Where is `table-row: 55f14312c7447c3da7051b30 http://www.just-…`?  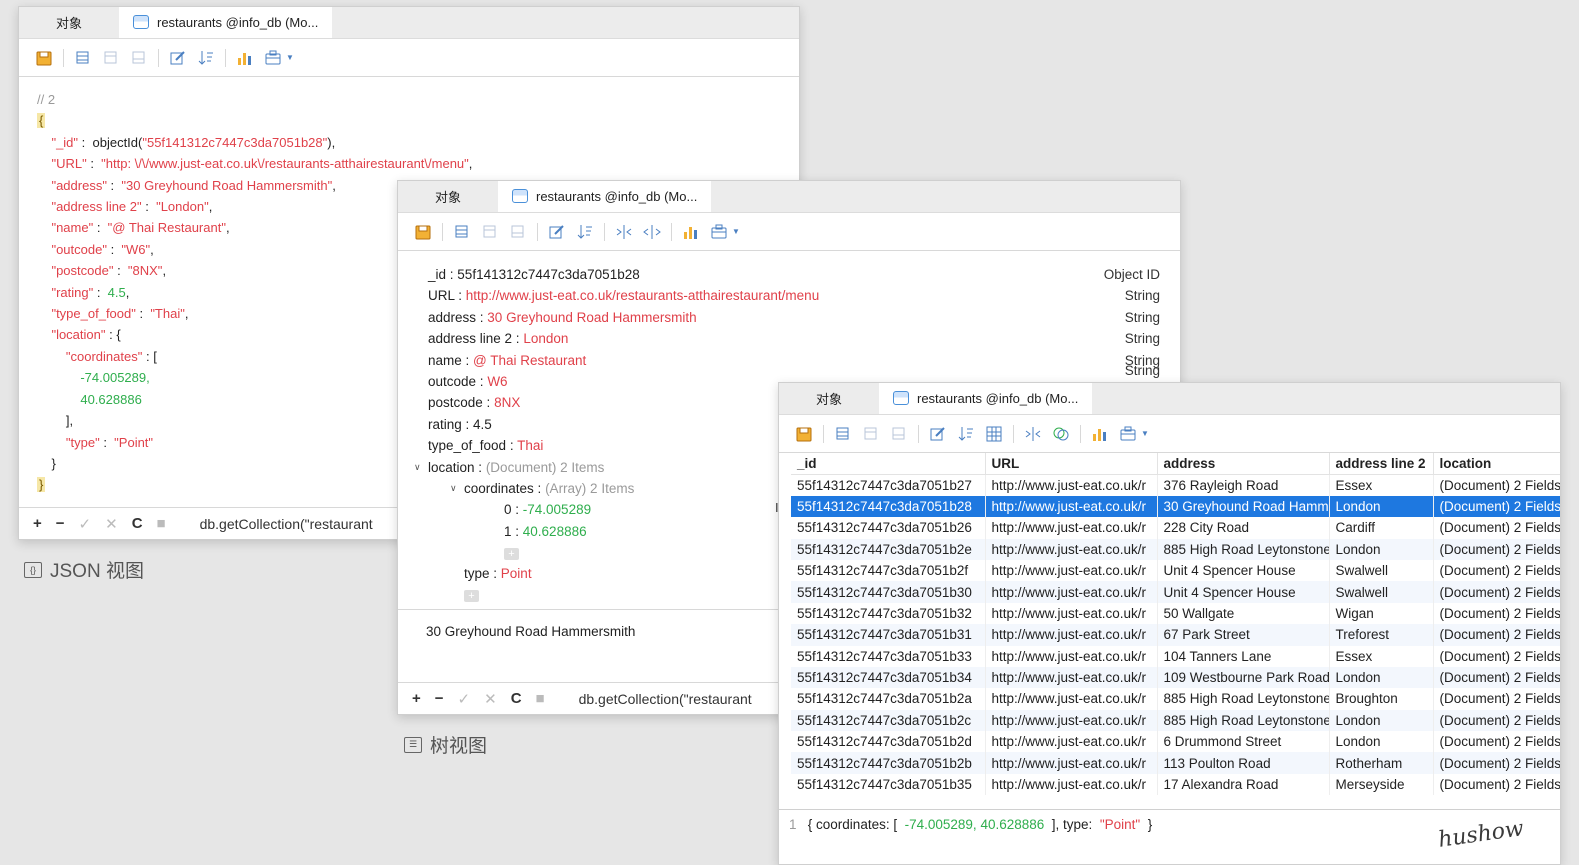 table-row: 55f14312c7447c3da7051b30 http://www.just-… is located at coordinates (1175, 592).